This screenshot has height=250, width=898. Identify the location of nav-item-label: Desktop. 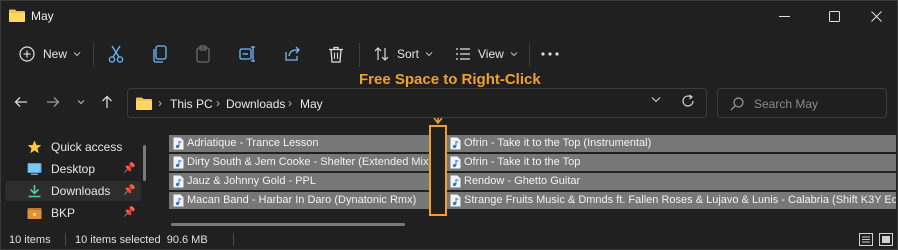
(73, 169).